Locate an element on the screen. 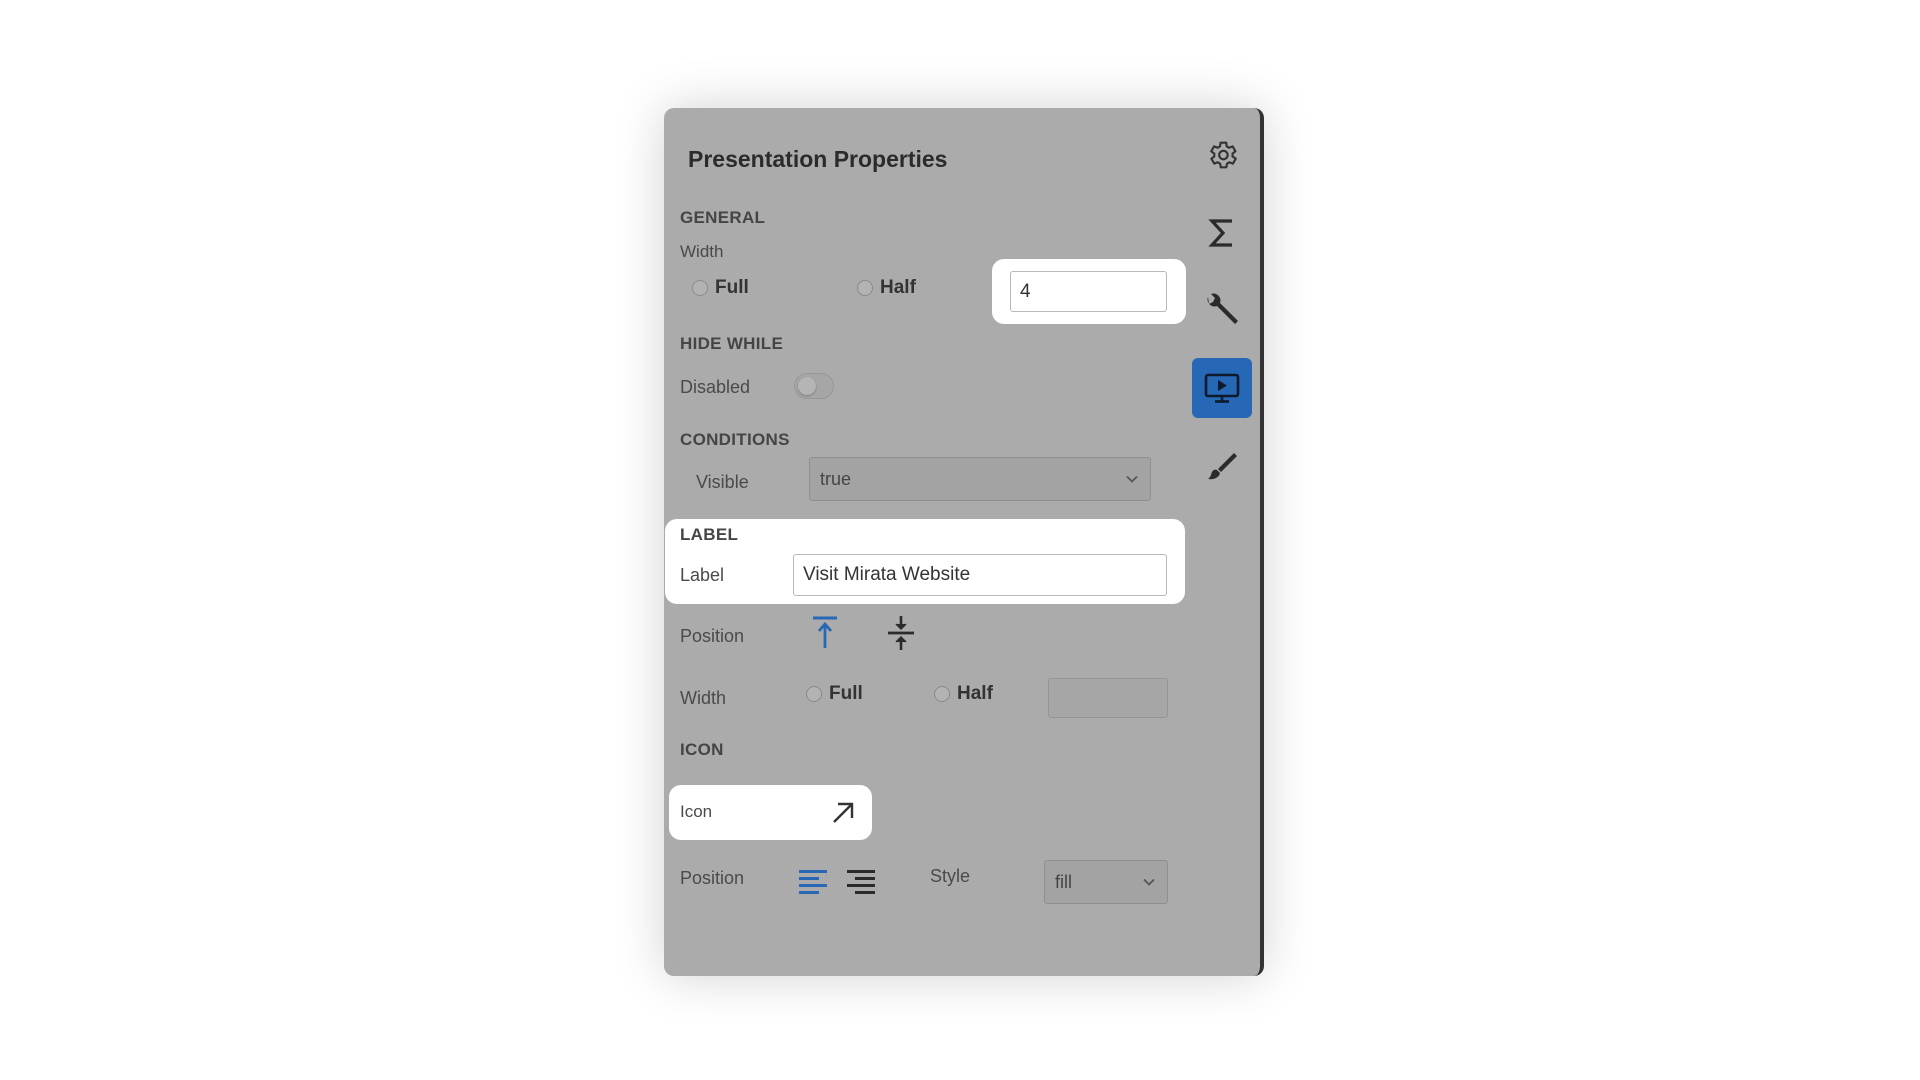  label-section-highlight: LABEL Label Visit Mirata Website is located at coordinates (925, 561).